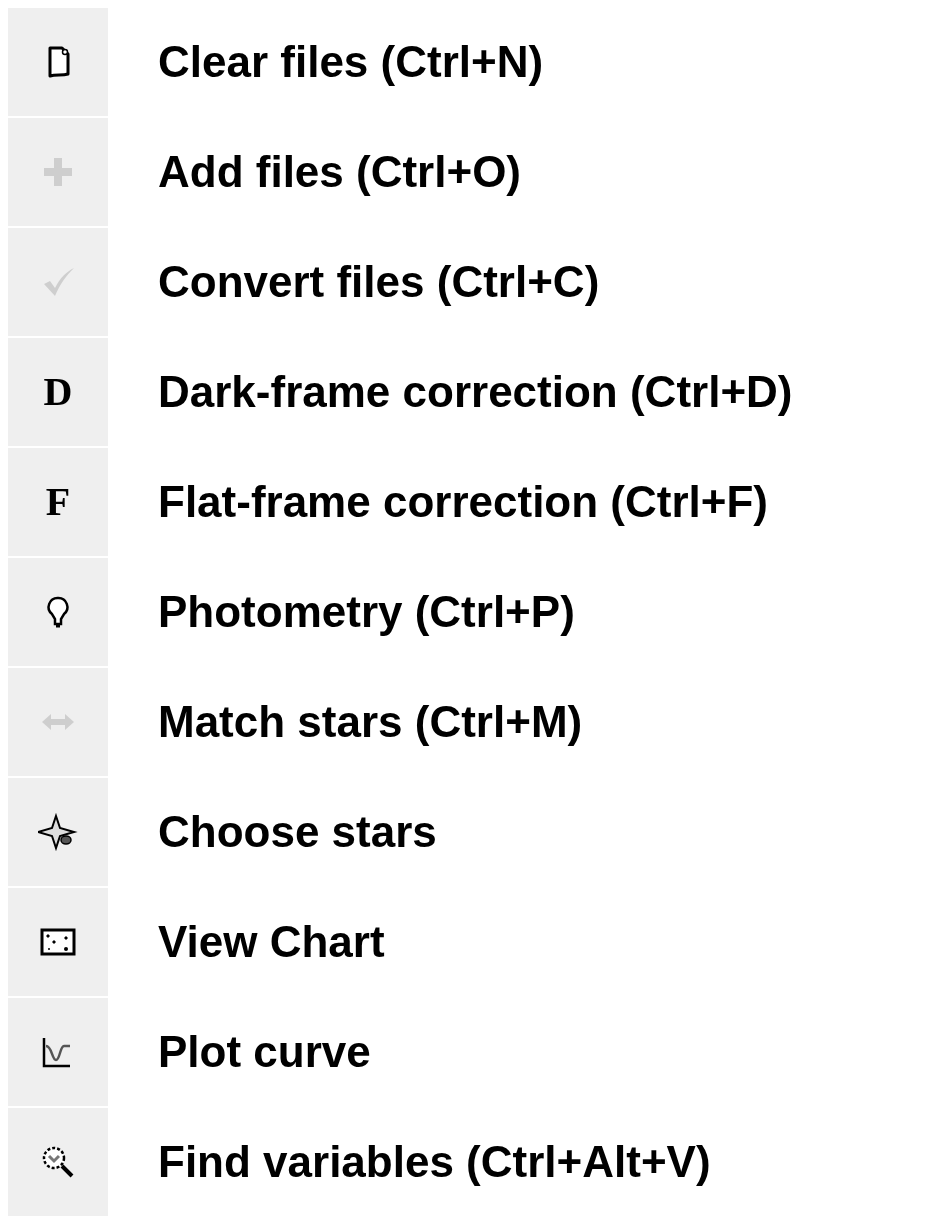  I want to click on command-label: Clear files (Ctrl+N), so click(351, 62).